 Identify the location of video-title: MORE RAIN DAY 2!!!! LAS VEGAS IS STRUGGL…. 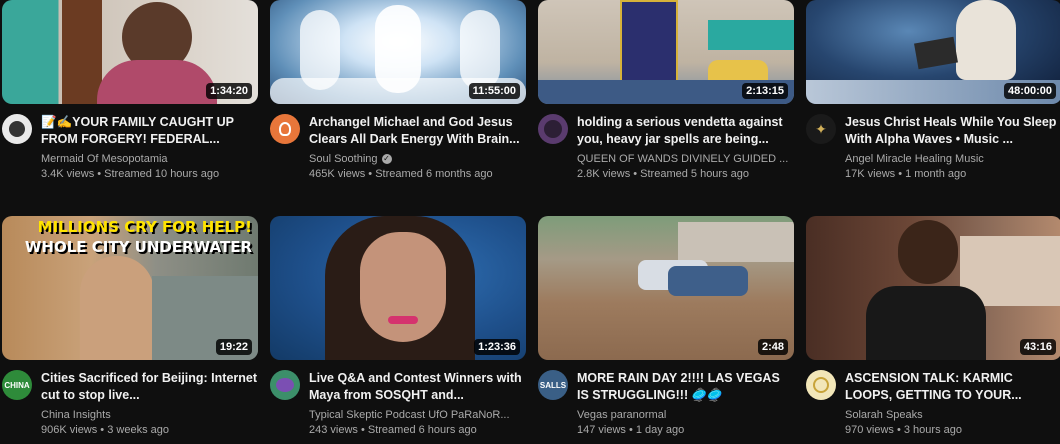
(685, 387).